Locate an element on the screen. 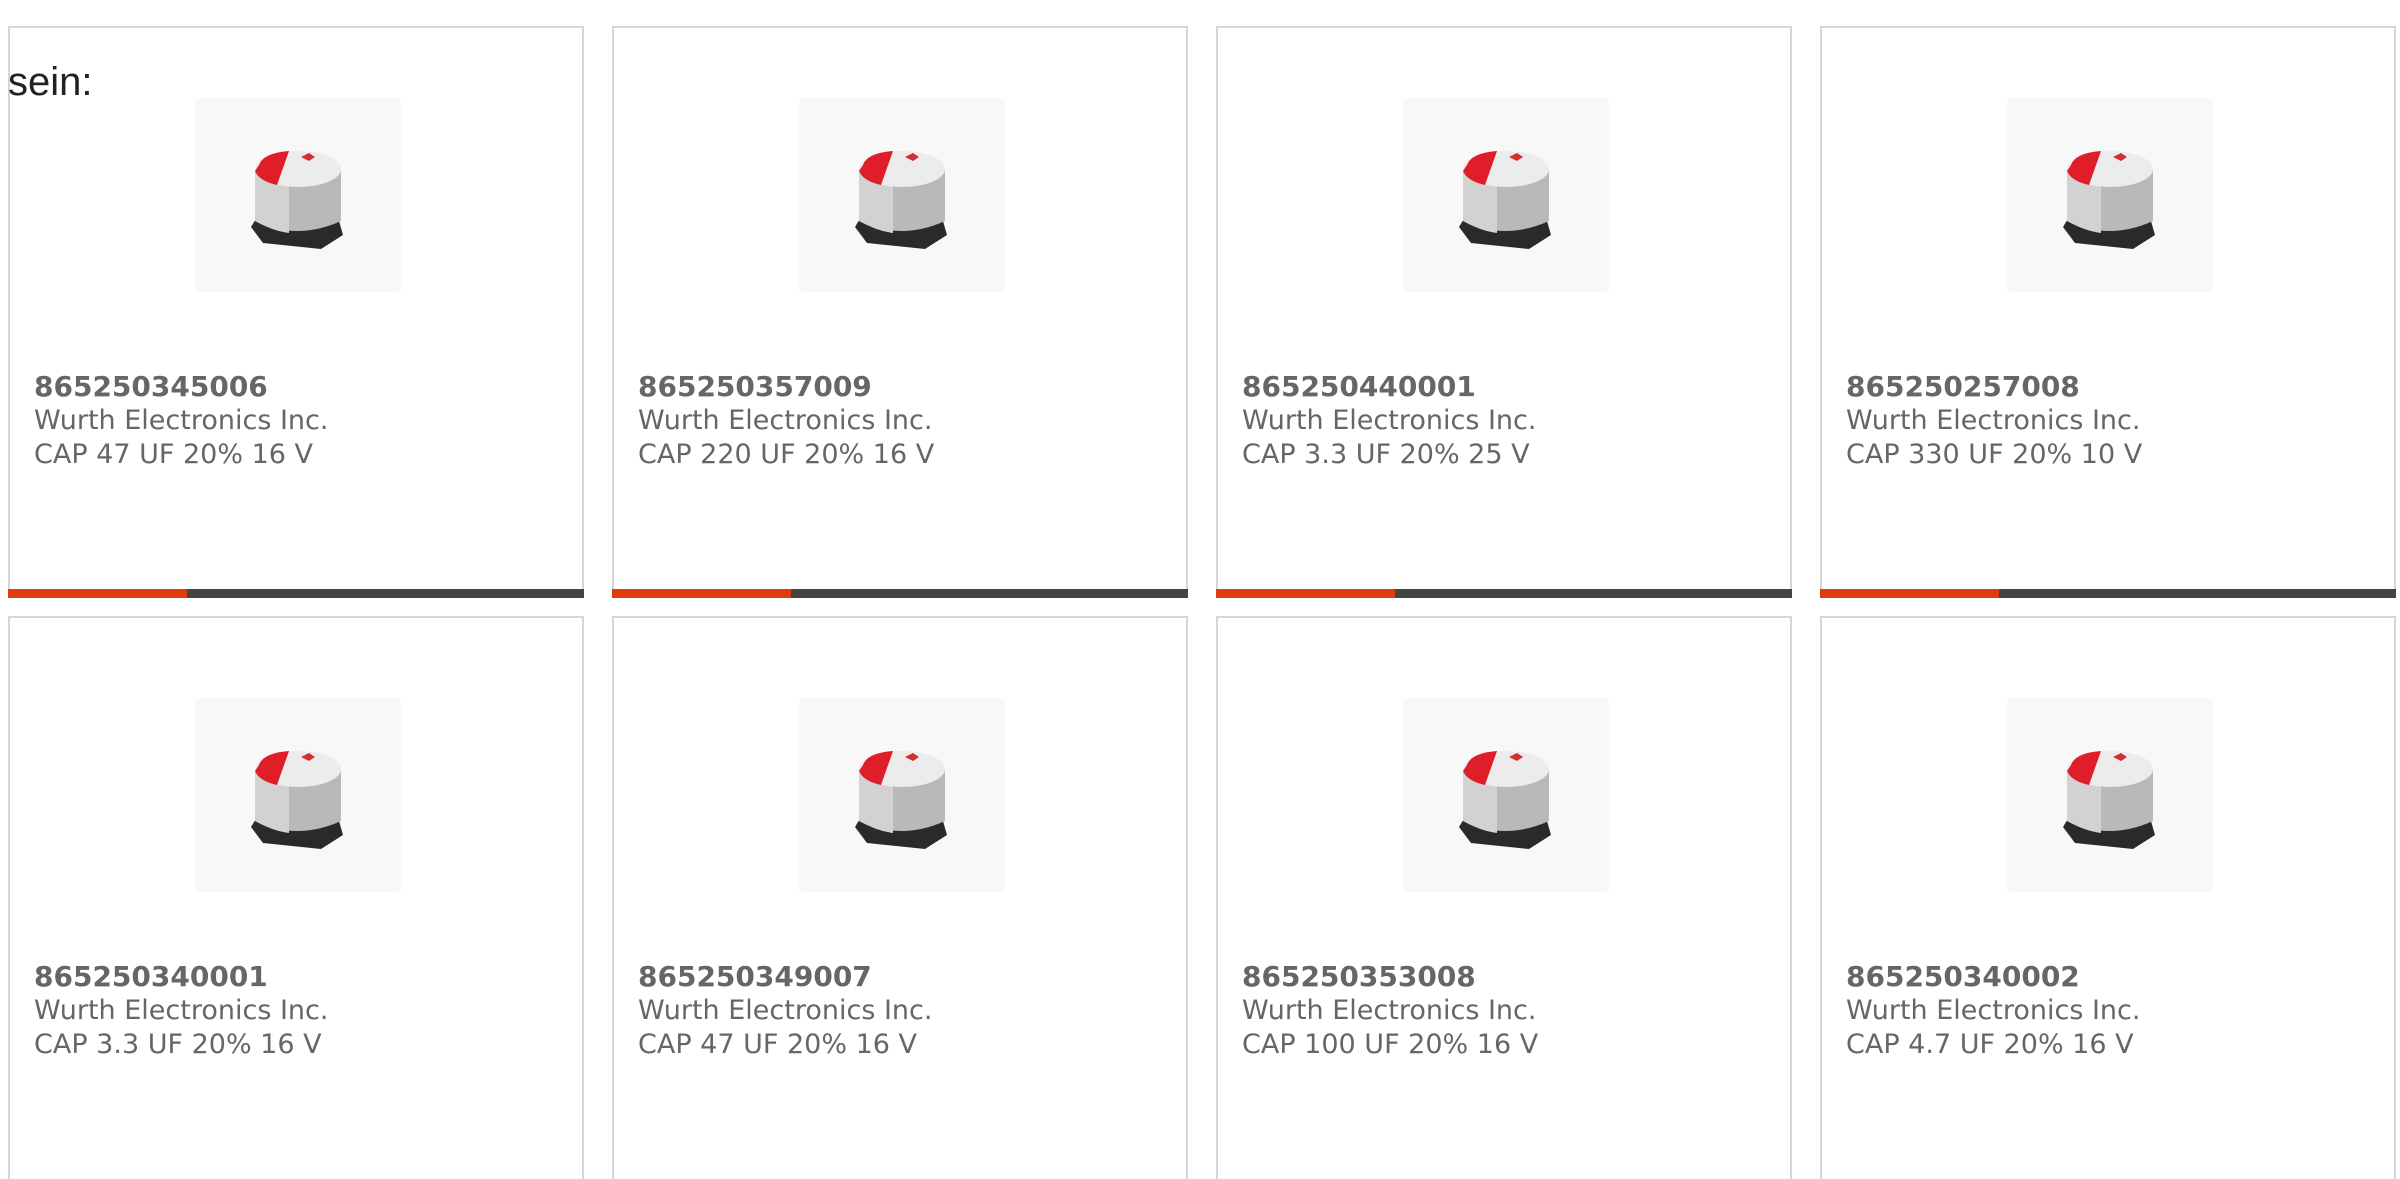 This screenshot has width=2400, height=1179. product-description: CAP 3.3 UF 20% 25 V is located at coordinates (1386, 454).